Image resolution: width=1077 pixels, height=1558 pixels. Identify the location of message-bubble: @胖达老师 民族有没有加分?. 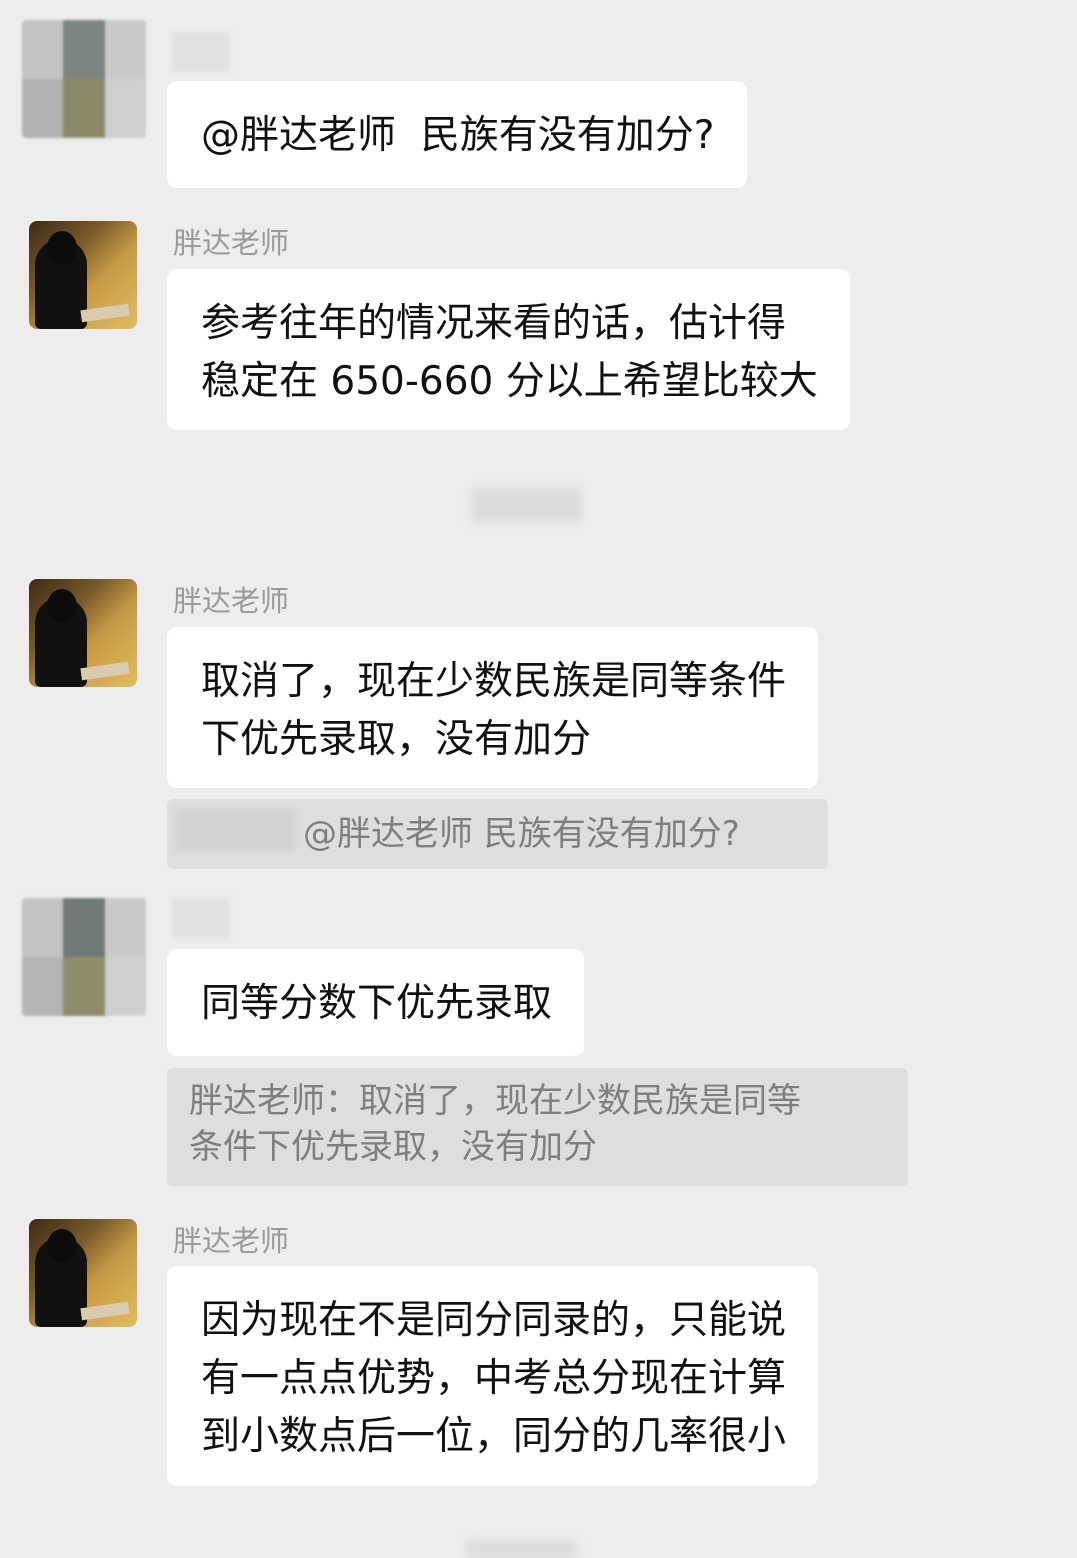
(457, 134).